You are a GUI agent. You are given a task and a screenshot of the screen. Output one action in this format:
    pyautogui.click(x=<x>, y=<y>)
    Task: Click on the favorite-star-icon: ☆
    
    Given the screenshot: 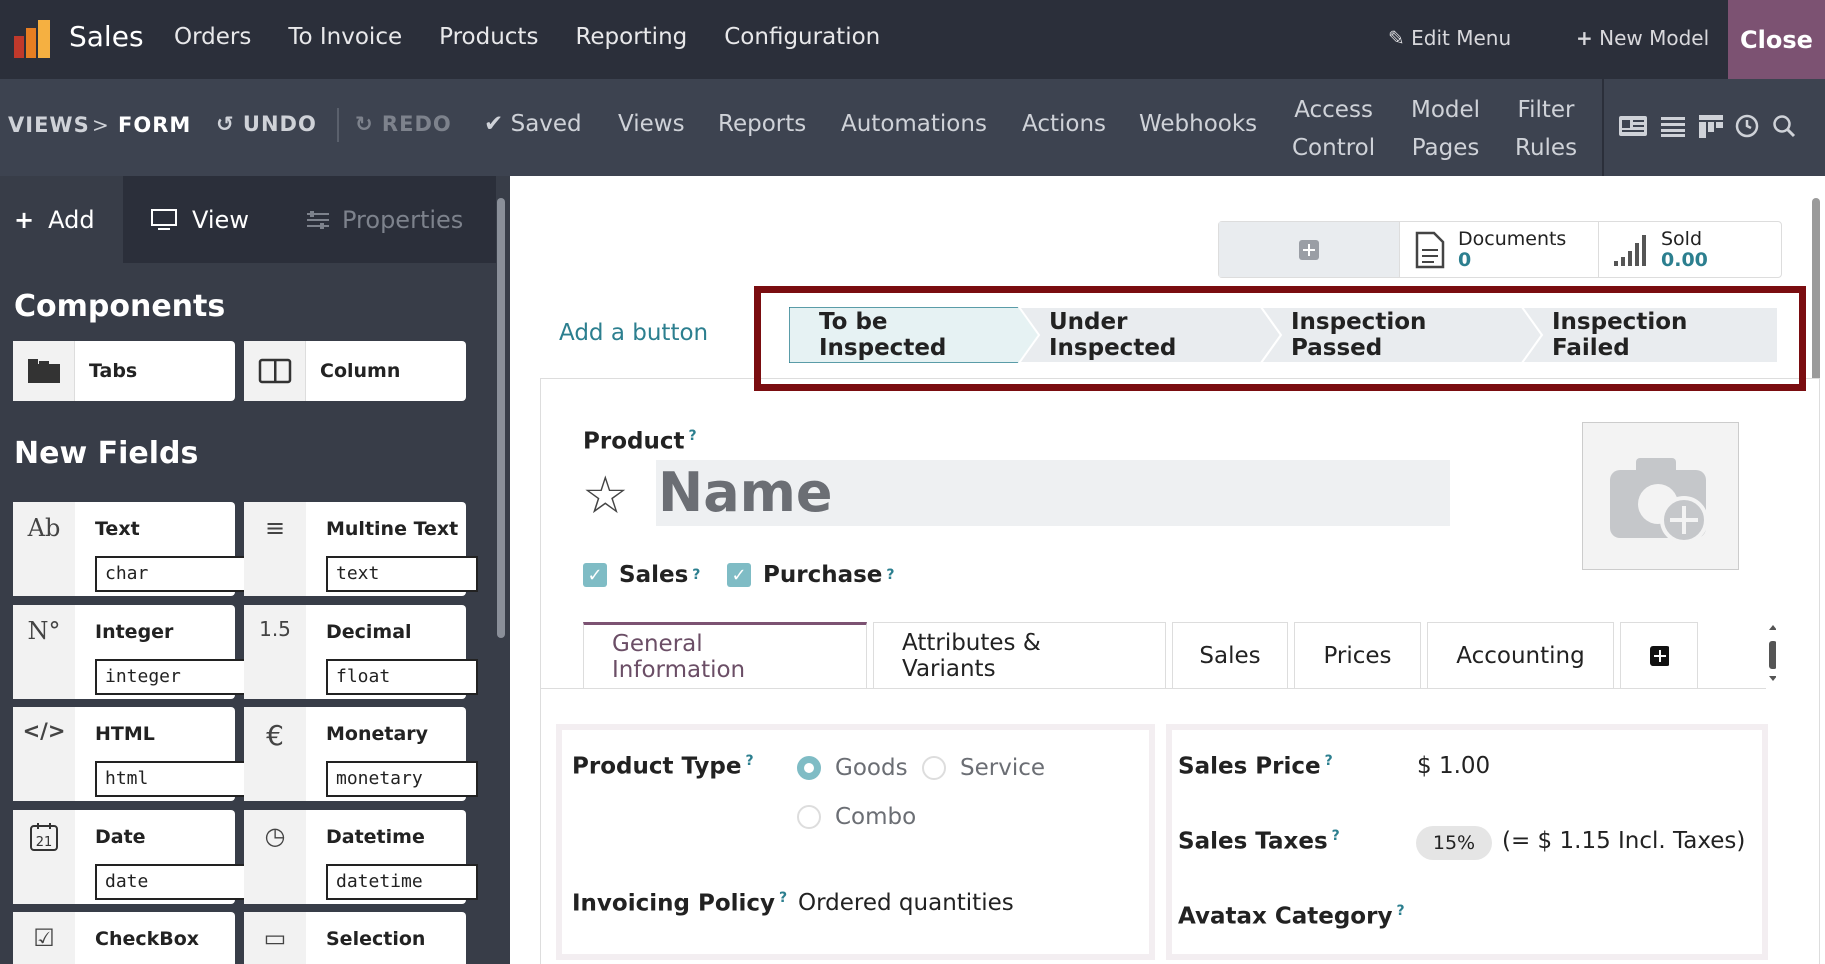 What is the action you would take?
    pyautogui.click(x=605, y=496)
    